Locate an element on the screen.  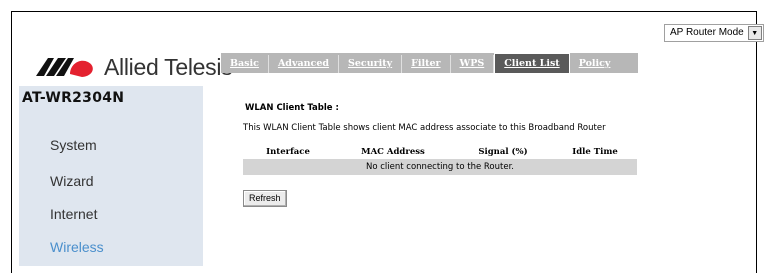
page-title: WLAN Client Table : is located at coordinates (292, 108).